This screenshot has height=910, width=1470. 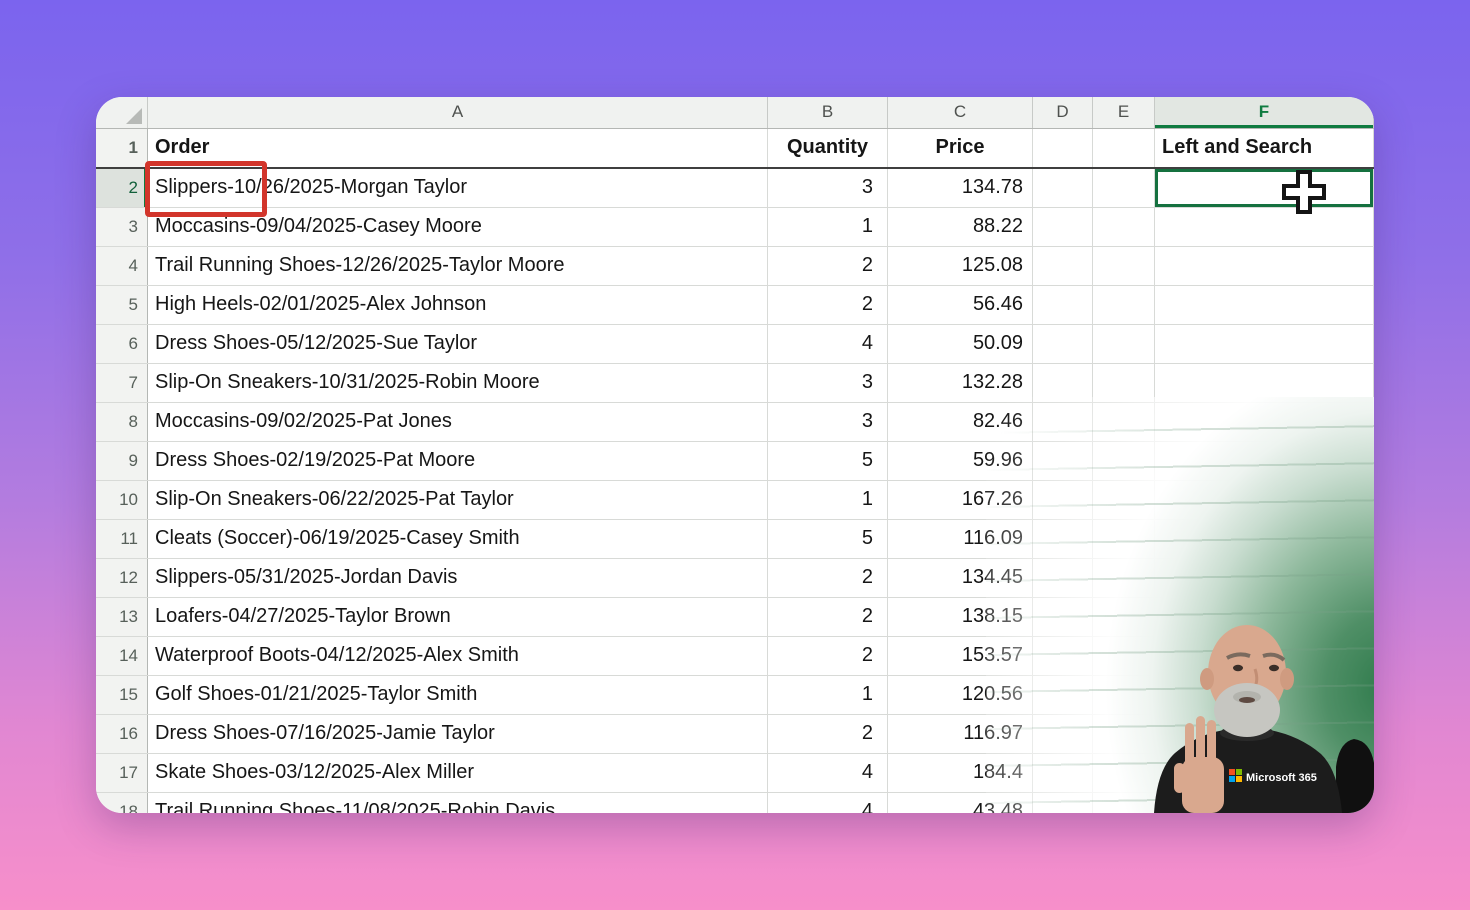 I want to click on column-header: C, so click(x=960, y=112).